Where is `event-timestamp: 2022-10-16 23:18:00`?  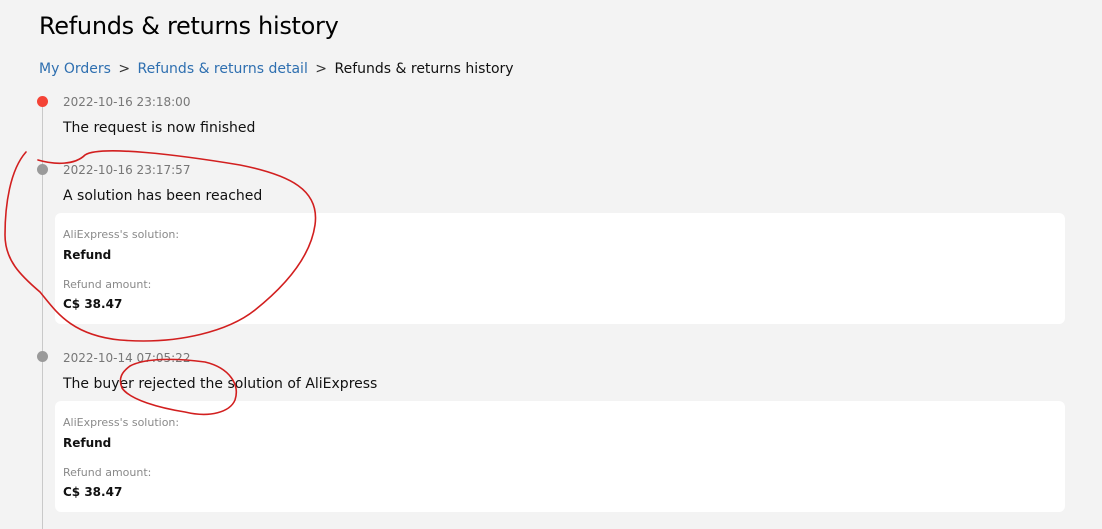
event-timestamp: 2022-10-16 23:18:00 is located at coordinates (127, 102).